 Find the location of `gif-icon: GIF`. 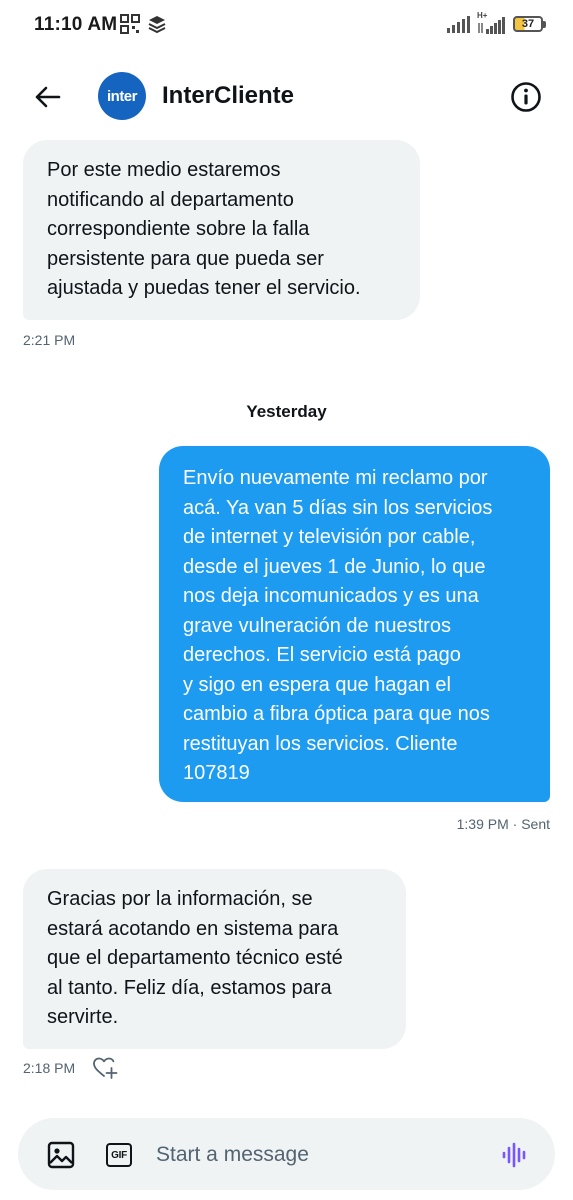

gif-icon: GIF is located at coordinates (119, 1155).